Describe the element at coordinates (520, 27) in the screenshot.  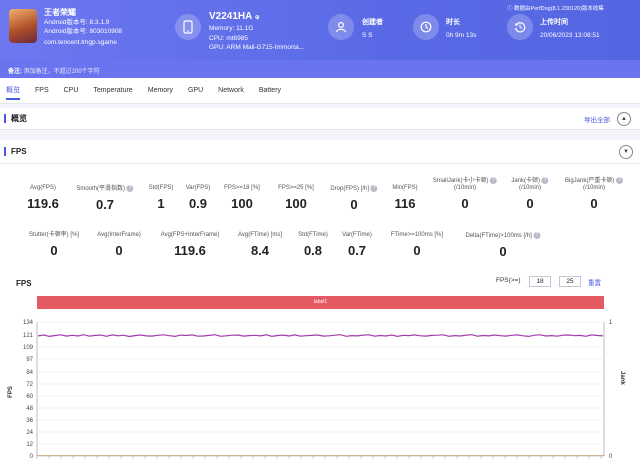
I see `history-icon` at that location.